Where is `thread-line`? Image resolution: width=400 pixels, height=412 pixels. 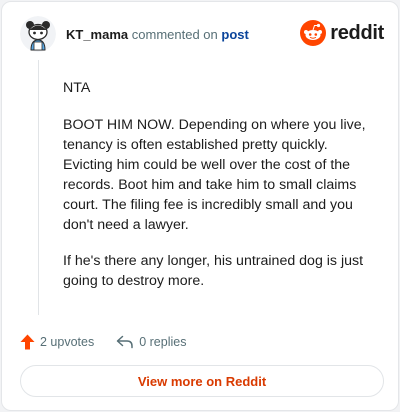 thread-line is located at coordinates (38, 187).